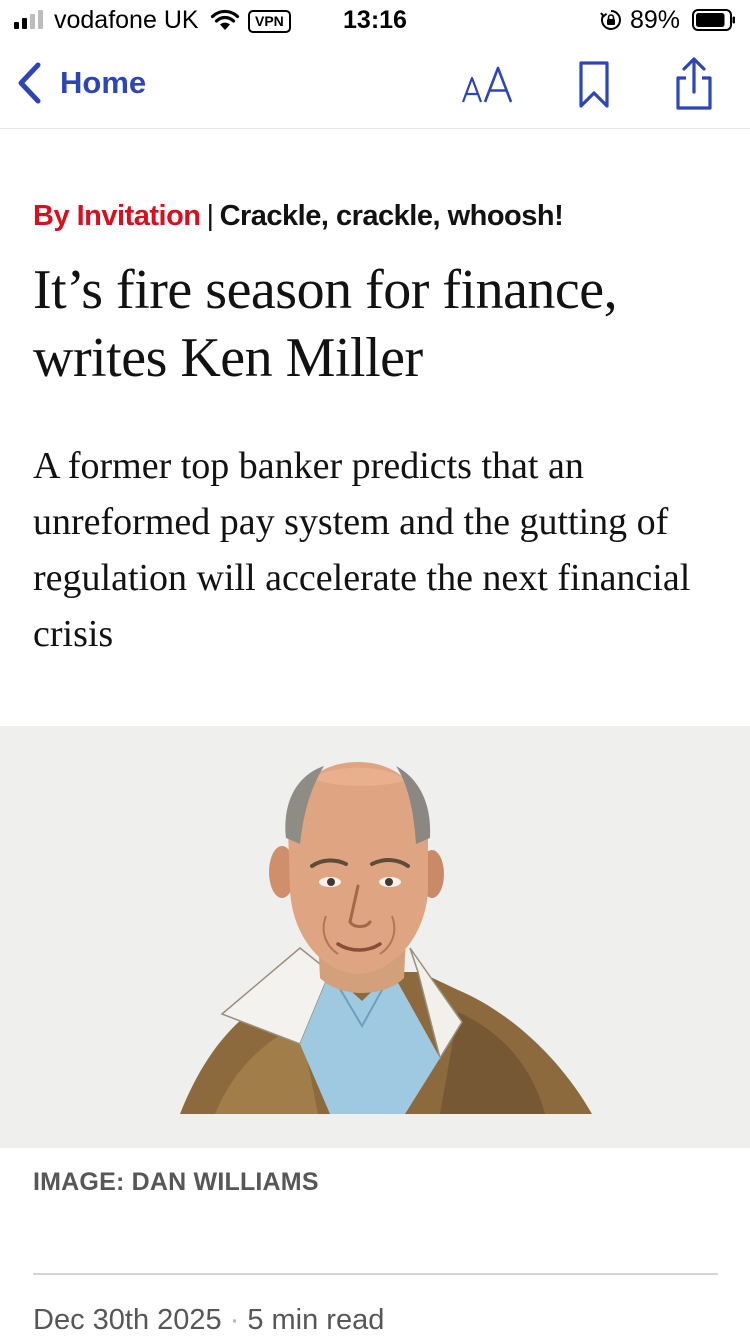  Describe the element at coordinates (176, 1182) in the screenshot. I see `image-credit: IMAGE: DAN WILLIAMS` at that location.